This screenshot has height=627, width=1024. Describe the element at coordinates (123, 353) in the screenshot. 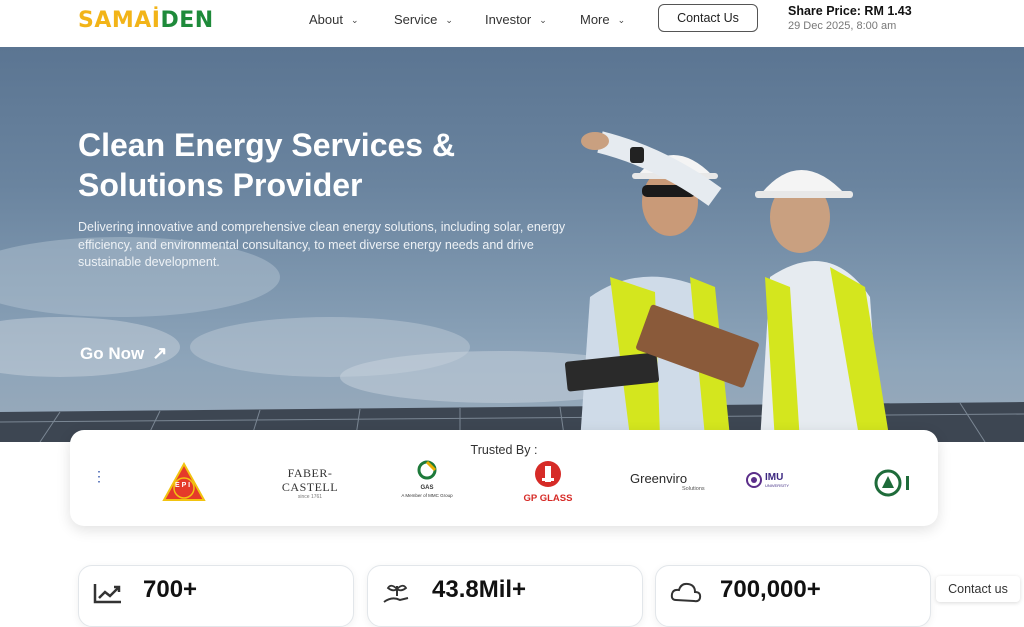

I see `go-now-link: Go Now ↗` at that location.